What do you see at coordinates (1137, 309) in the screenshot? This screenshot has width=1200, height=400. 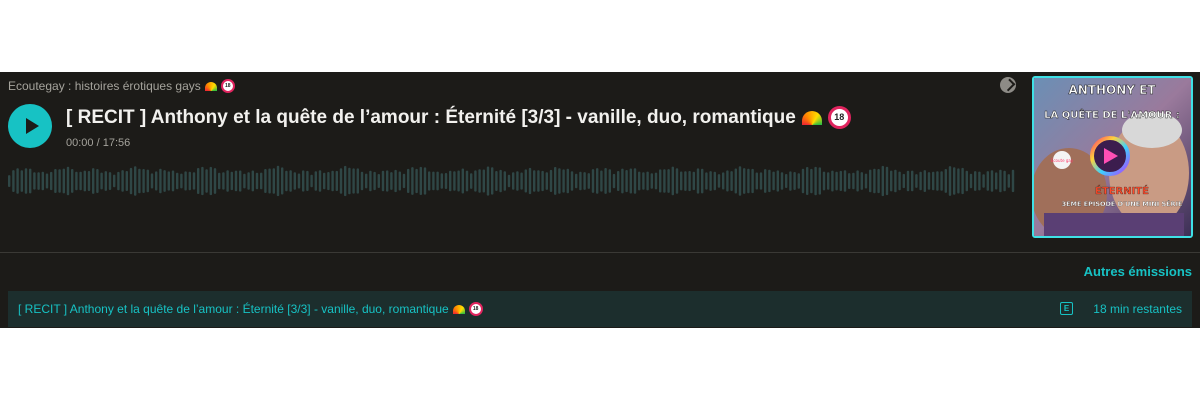 I see `time-remaining: 18 min restantes` at bounding box center [1137, 309].